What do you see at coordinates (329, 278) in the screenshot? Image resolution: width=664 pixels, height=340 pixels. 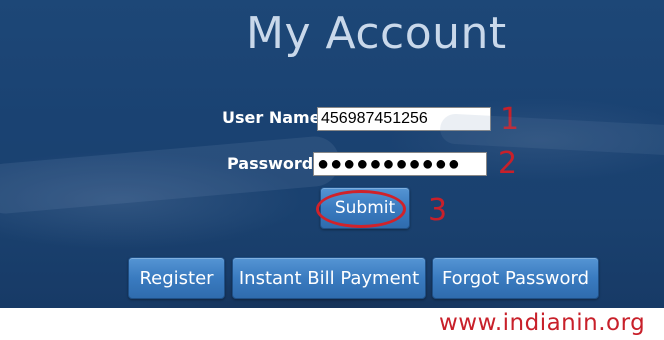 I see `instant-bill-payment-button: Instant Bill Payment` at bounding box center [329, 278].